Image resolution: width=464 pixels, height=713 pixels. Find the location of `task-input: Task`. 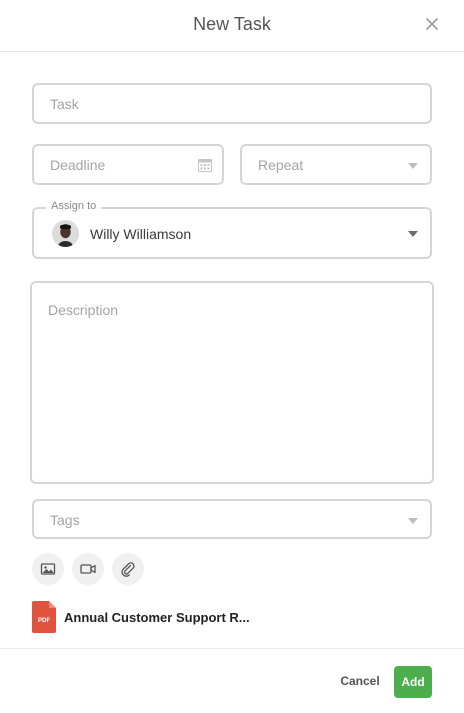

task-input: Task is located at coordinates (232, 103).